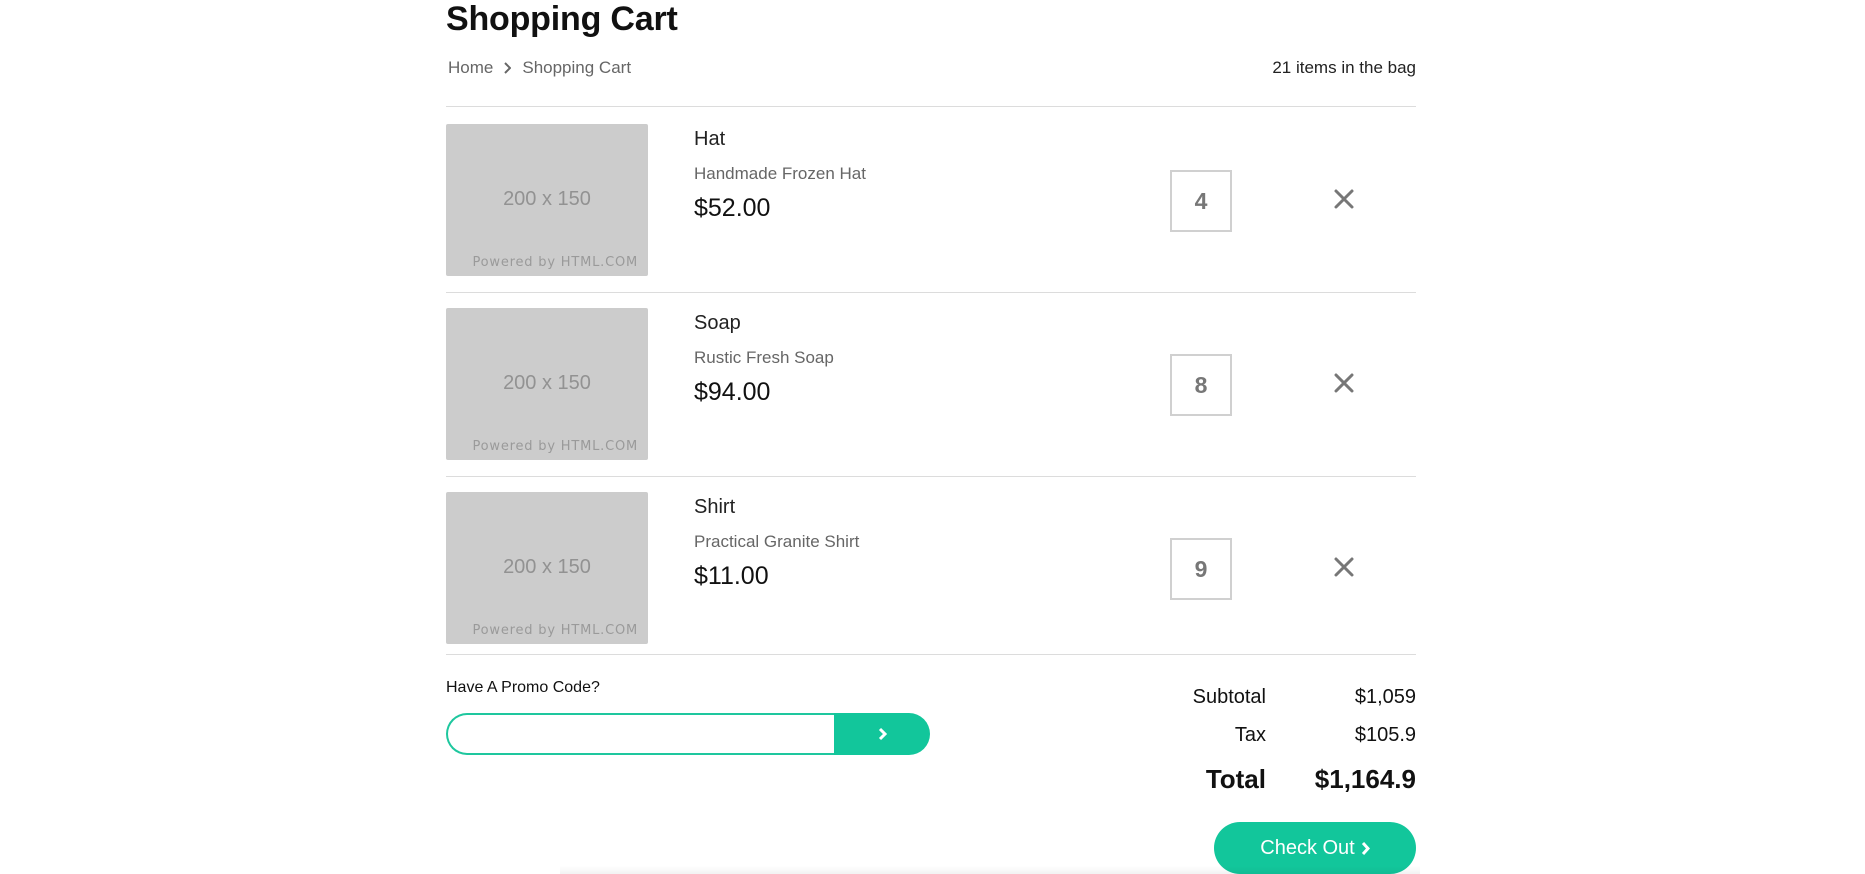  I want to click on footer-shadow, so click(990, 870).